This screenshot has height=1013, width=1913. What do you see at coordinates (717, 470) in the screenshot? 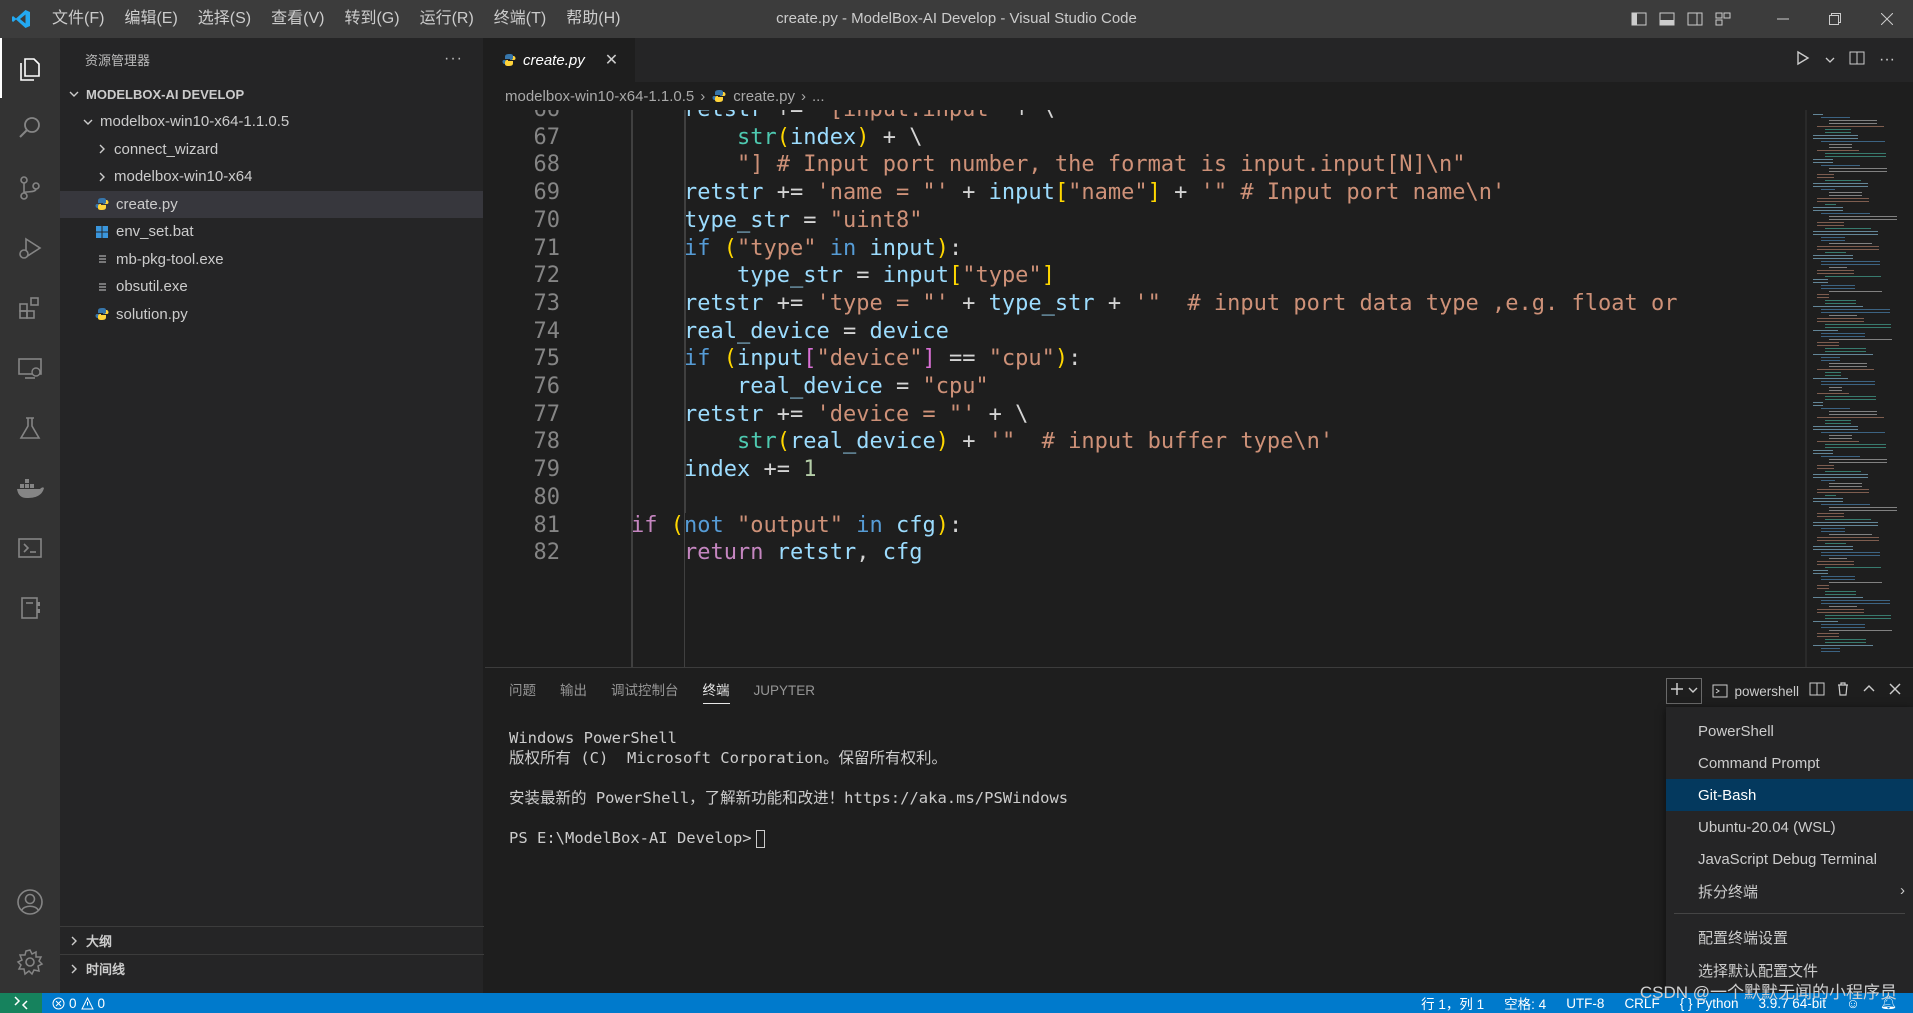
I see `code-token: index` at bounding box center [717, 470].